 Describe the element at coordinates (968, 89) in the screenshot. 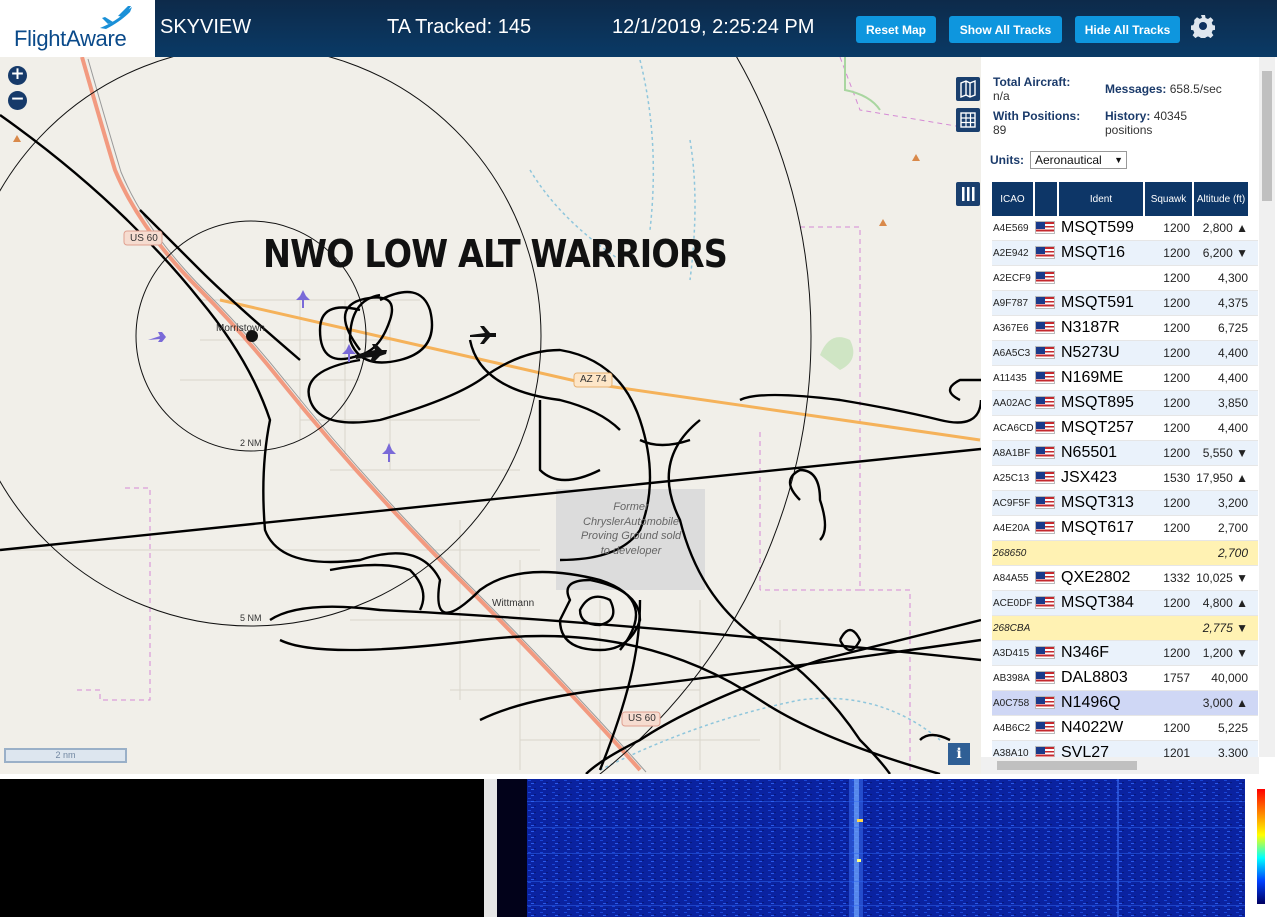

I see `map-icon` at that location.